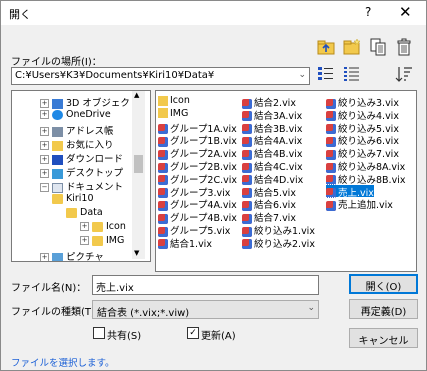  I want to click on tree-scrollbar: ▲ ▼, so click(138, 175).